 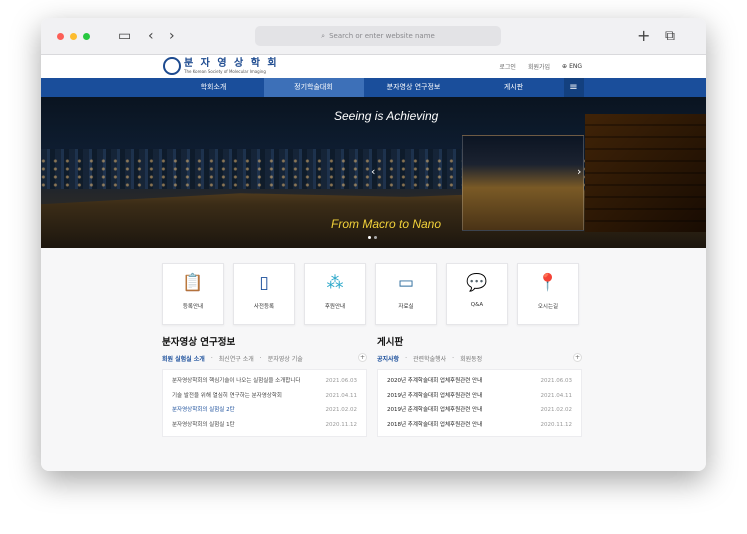 I want to click on list-item: 분자영상학회의 핵심기술이 나오는 실험실을 소개합니다 2021.06.03, so click(x=264, y=381).